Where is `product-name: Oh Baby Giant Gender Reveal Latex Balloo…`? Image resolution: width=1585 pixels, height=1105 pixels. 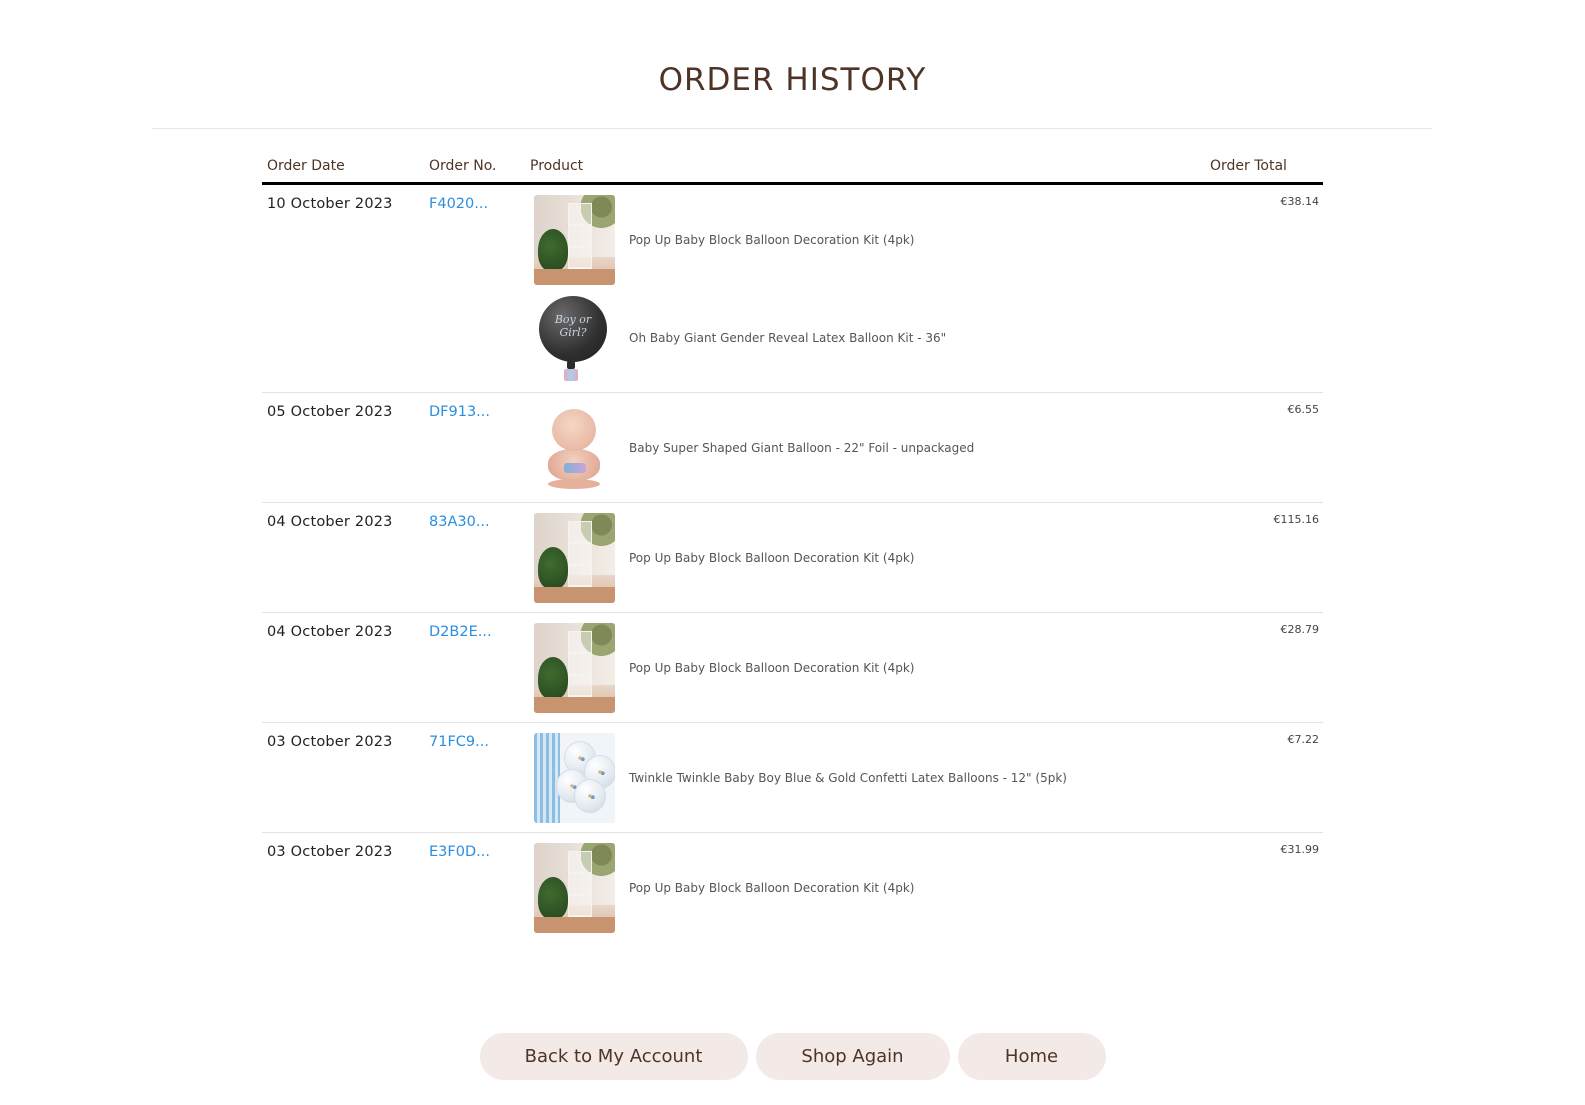
product-name: Oh Baby Giant Gender Reveal Latex Balloo… is located at coordinates (787, 338).